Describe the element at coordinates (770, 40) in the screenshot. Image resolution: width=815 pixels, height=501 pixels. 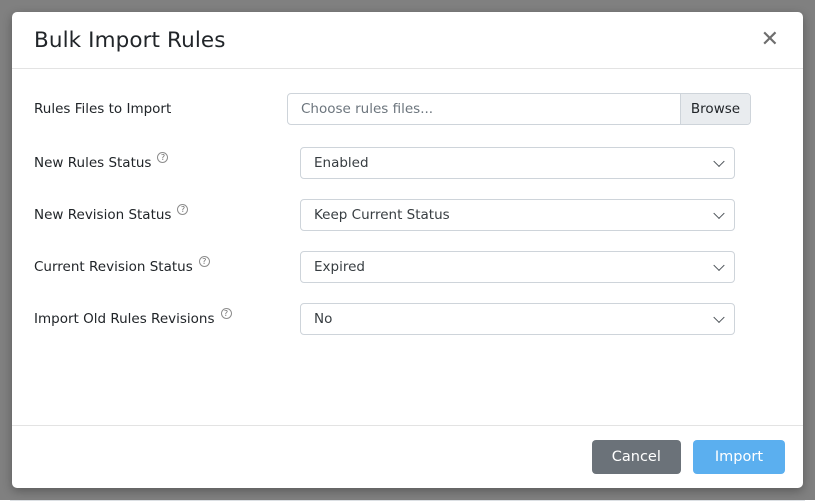
I see `close-icon: ✕` at that location.